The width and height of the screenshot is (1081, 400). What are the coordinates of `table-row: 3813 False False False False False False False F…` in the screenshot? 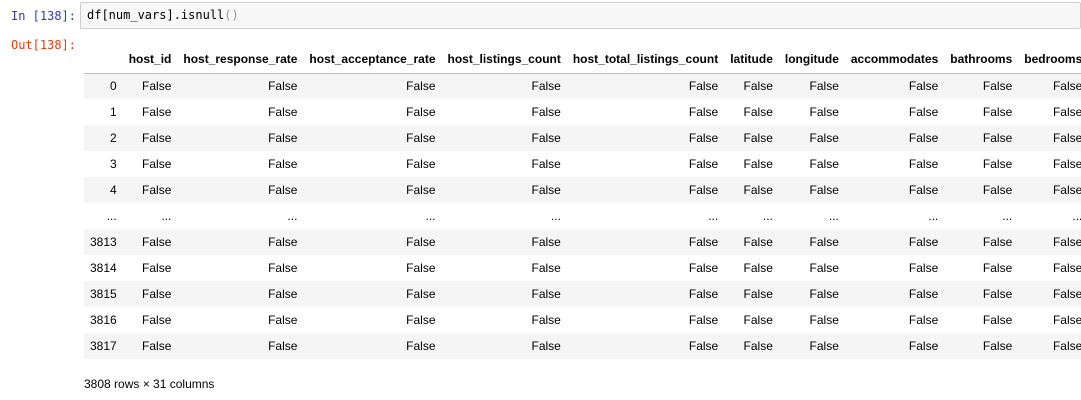 It's located at (582, 242).